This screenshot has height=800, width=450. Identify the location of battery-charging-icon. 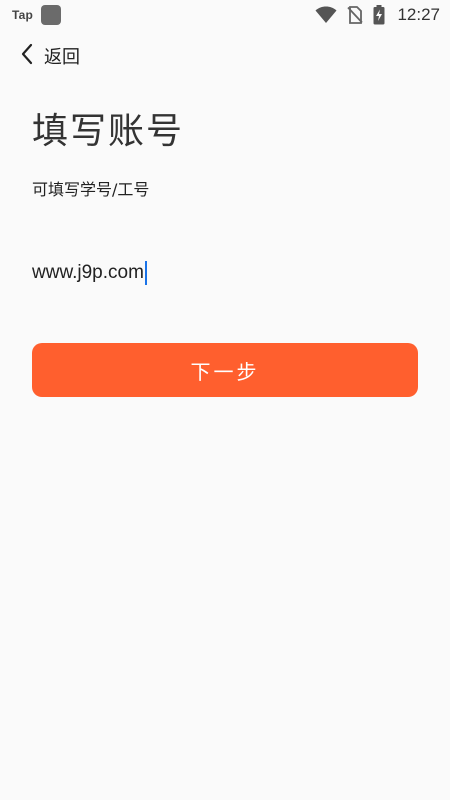
(379, 15).